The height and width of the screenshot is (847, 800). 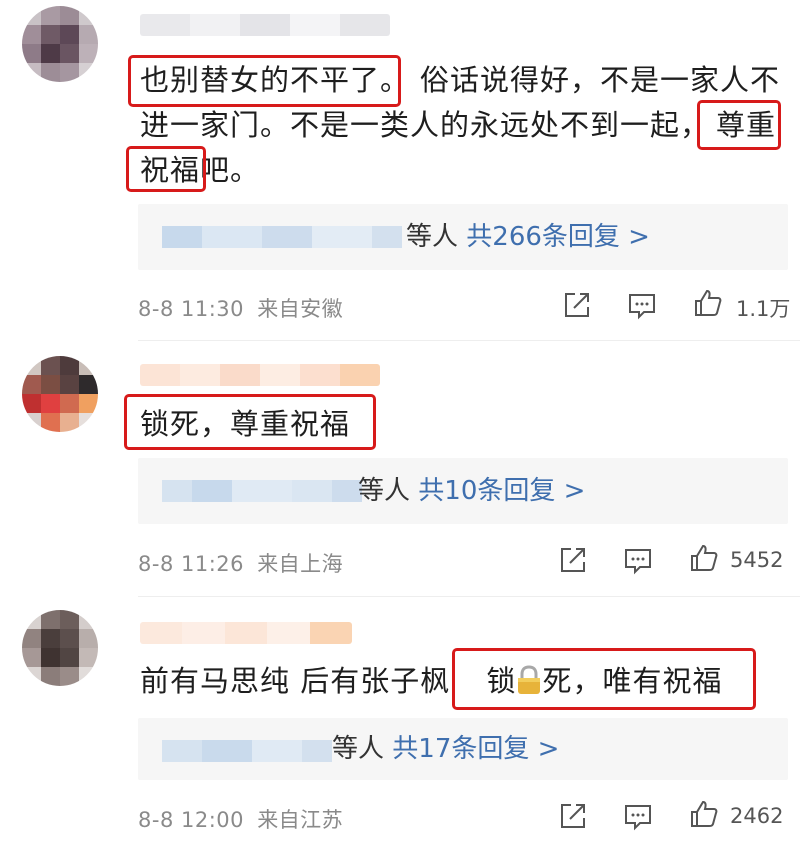 I want to click on replies-summary: 等人 共17条回复 >, so click(x=445, y=749).